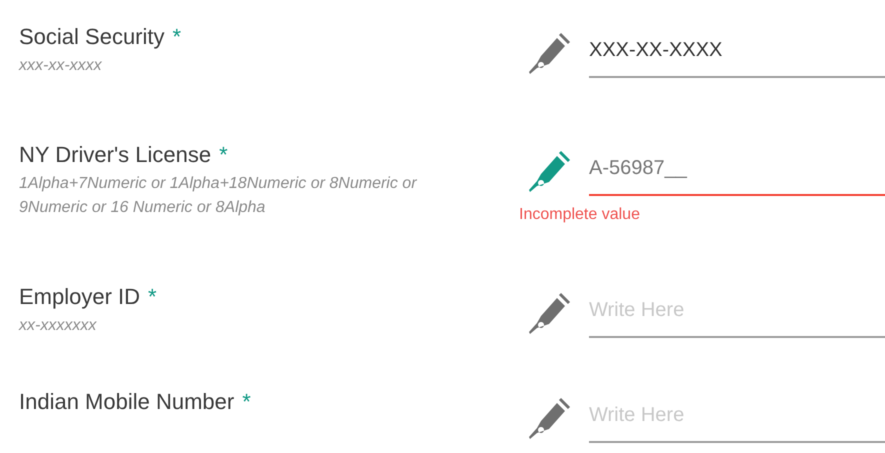 The width and height of the screenshot is (885, 453). Describe the element at coordinates (126, 402) in the screenshot. I see `field-label: Indian Mobile Number` at that location.